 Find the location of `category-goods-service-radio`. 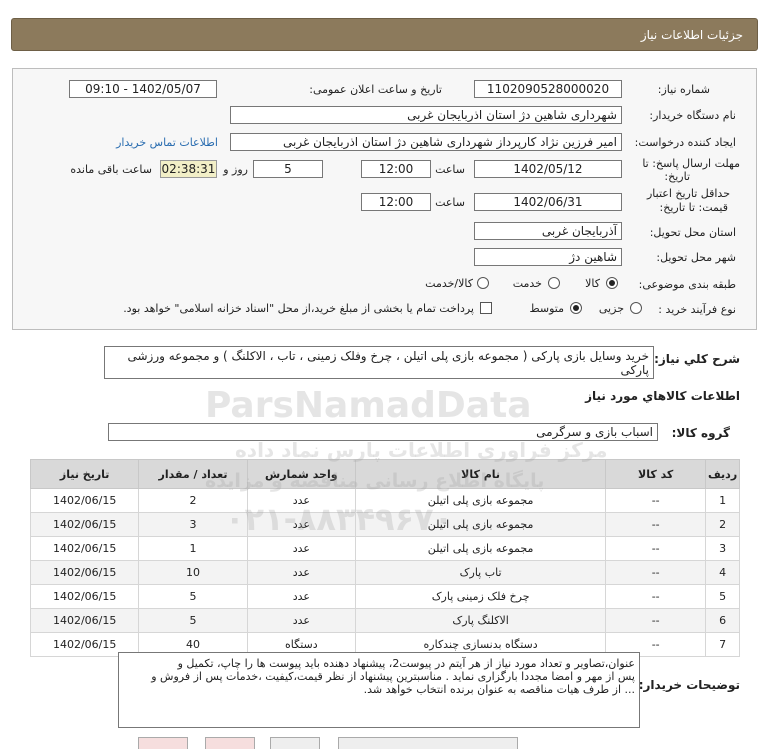

category-goods-service-radio is located at coordinates (483, 283).